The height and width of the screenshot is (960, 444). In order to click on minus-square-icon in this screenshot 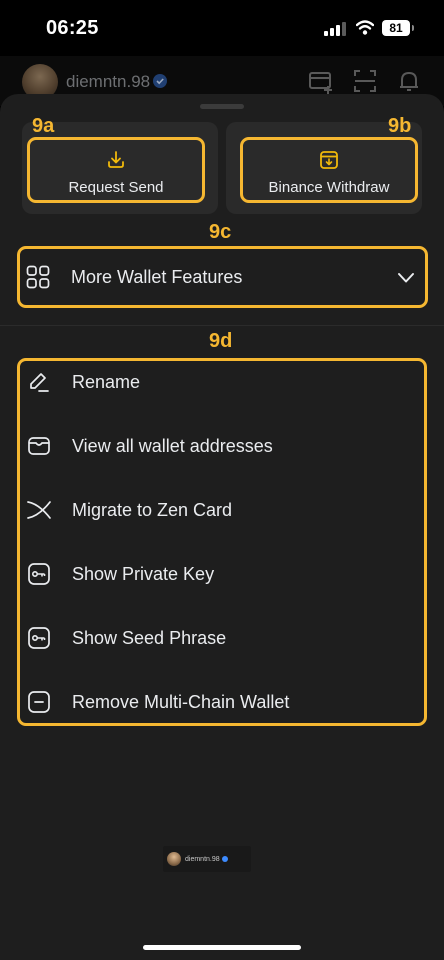, I will do `click(39, 702)`.